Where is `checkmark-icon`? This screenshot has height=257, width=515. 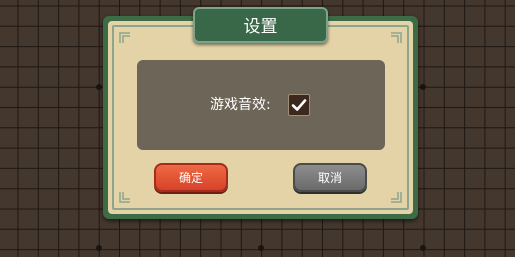 checkmark-icon is located at coordinates (299, 105).